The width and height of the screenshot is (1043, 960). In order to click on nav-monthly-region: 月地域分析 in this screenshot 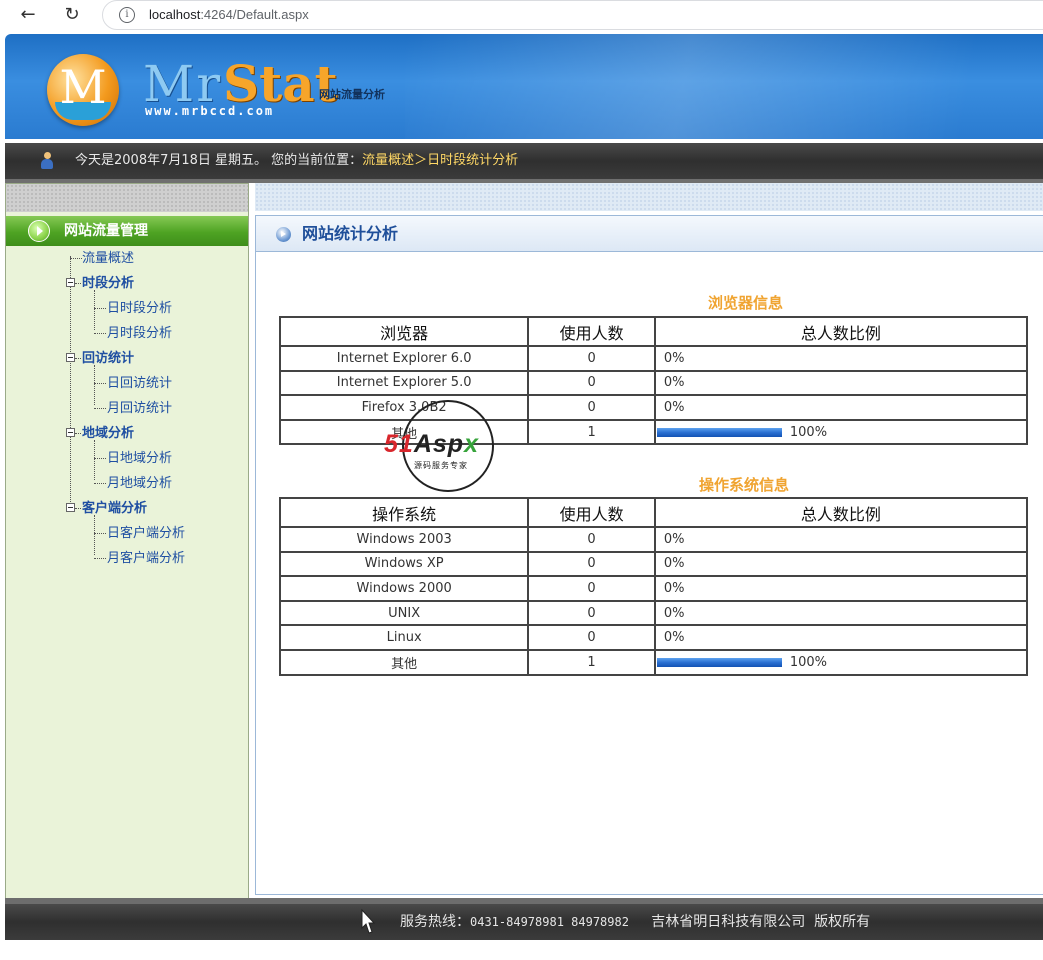, I will do `click(139, 483)`.